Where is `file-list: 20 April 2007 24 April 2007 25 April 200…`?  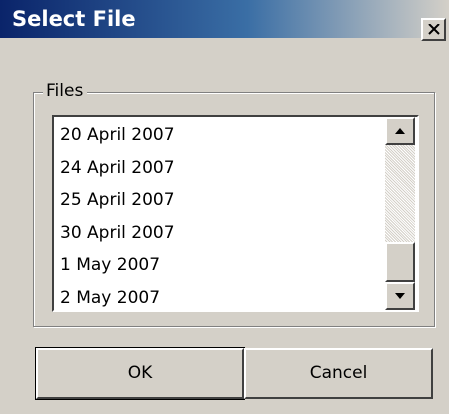
file-list: 20 April 2007 24 April 2007 25 April 200… is located at coordinates (117, 215).